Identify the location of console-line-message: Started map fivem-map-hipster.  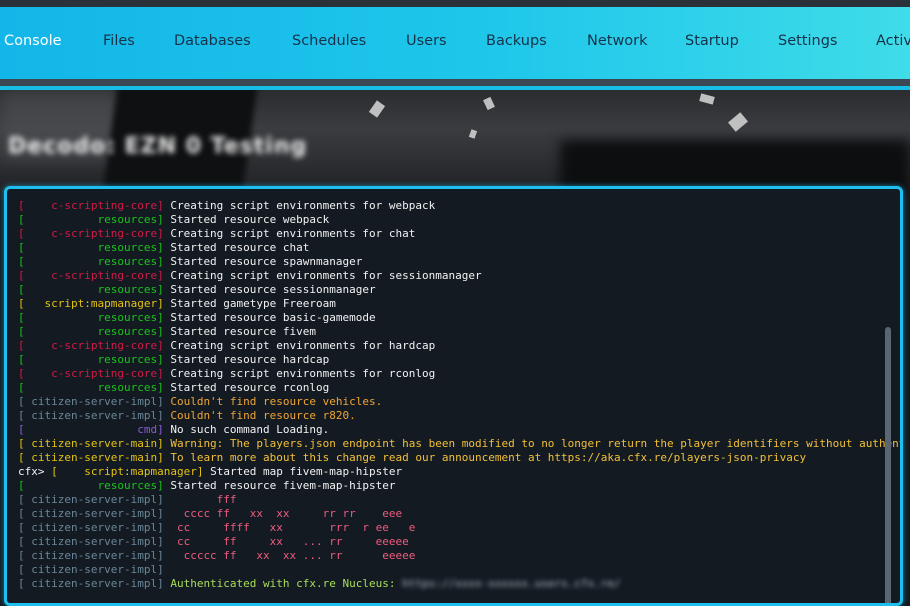
(303, 471).